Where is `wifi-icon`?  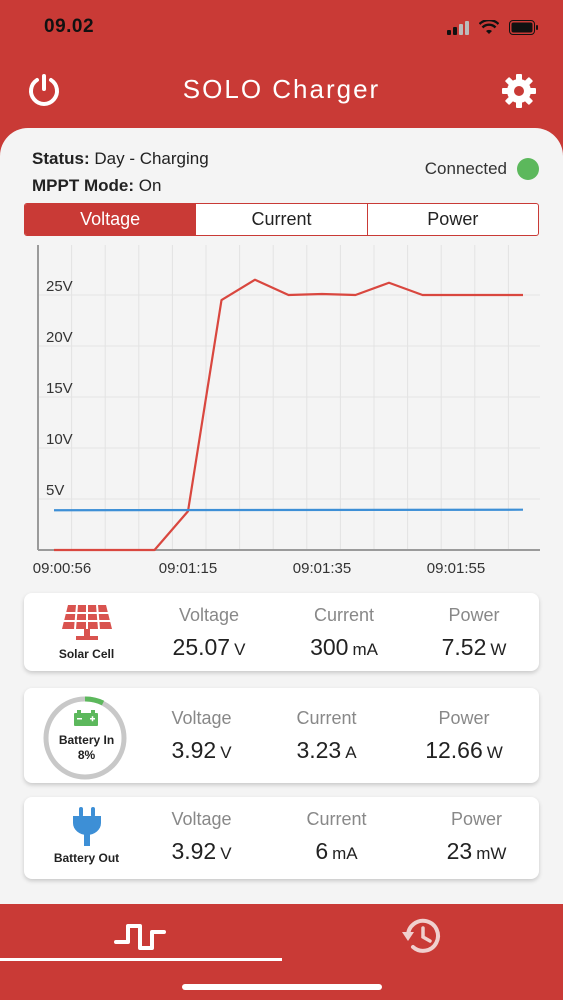
wifi-icon is located at coordinates (489, 27).